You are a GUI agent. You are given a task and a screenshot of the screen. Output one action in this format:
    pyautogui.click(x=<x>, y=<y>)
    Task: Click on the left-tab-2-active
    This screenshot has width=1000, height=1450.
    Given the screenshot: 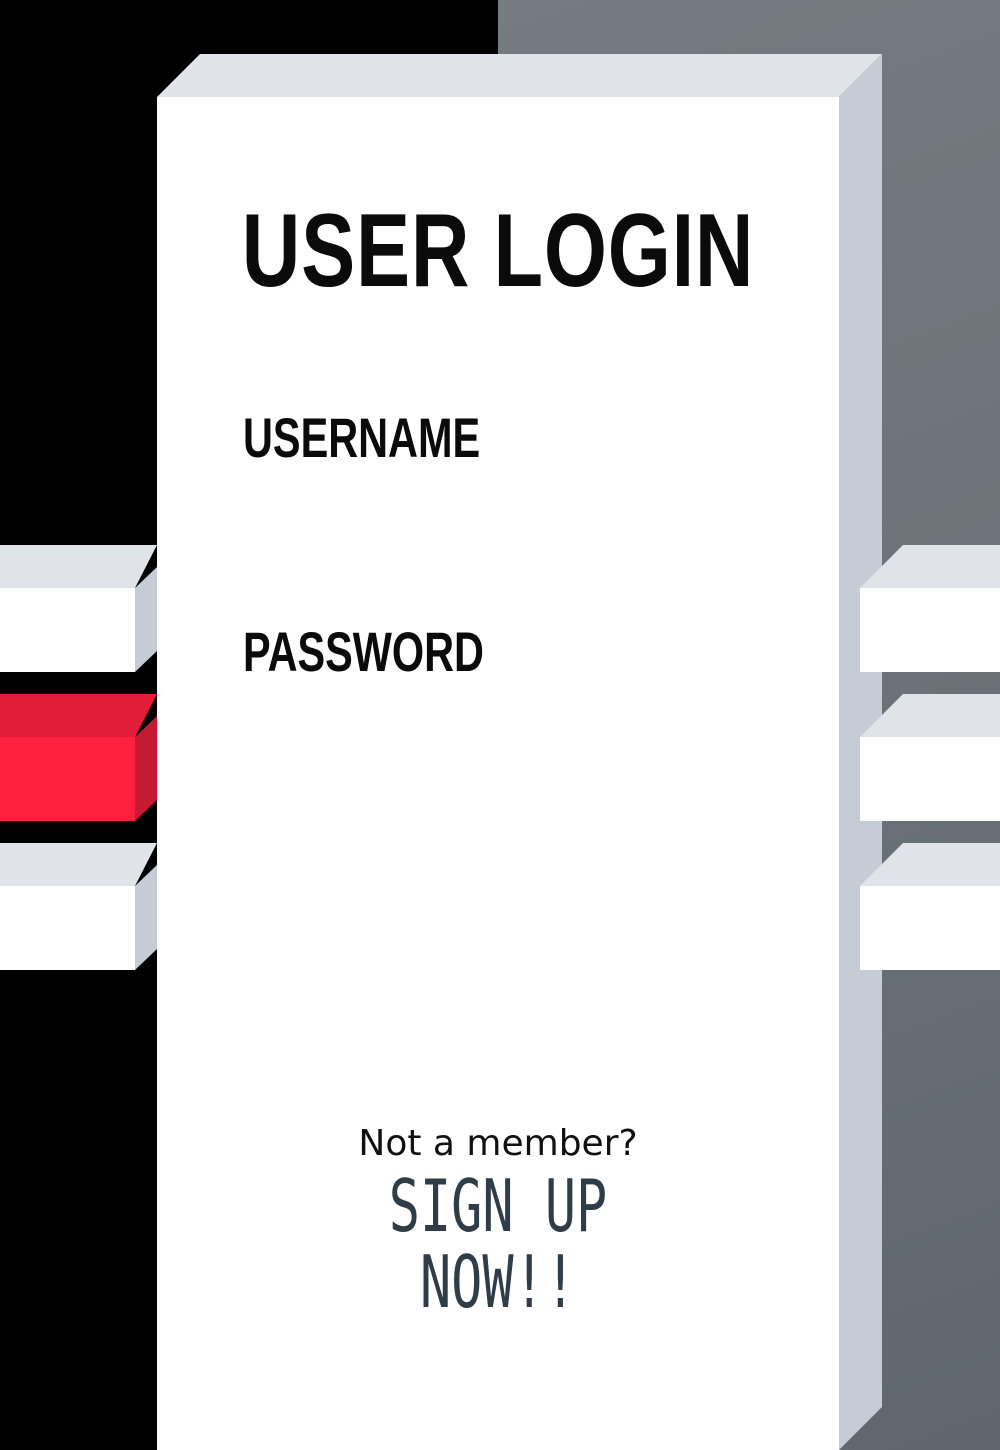 What is the action you would take?
    pyautogui.click(x=78, y=757)
    